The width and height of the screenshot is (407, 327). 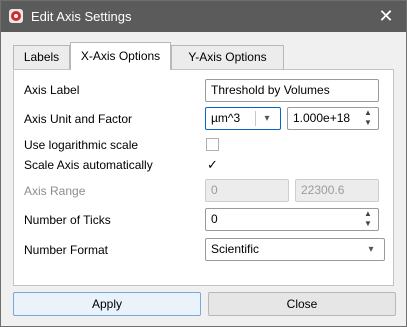 What do you see at coordinates (81, 16) in the screenshot?
I see `window-title: Edit Axis Settings` at bounding box center [81, 16].